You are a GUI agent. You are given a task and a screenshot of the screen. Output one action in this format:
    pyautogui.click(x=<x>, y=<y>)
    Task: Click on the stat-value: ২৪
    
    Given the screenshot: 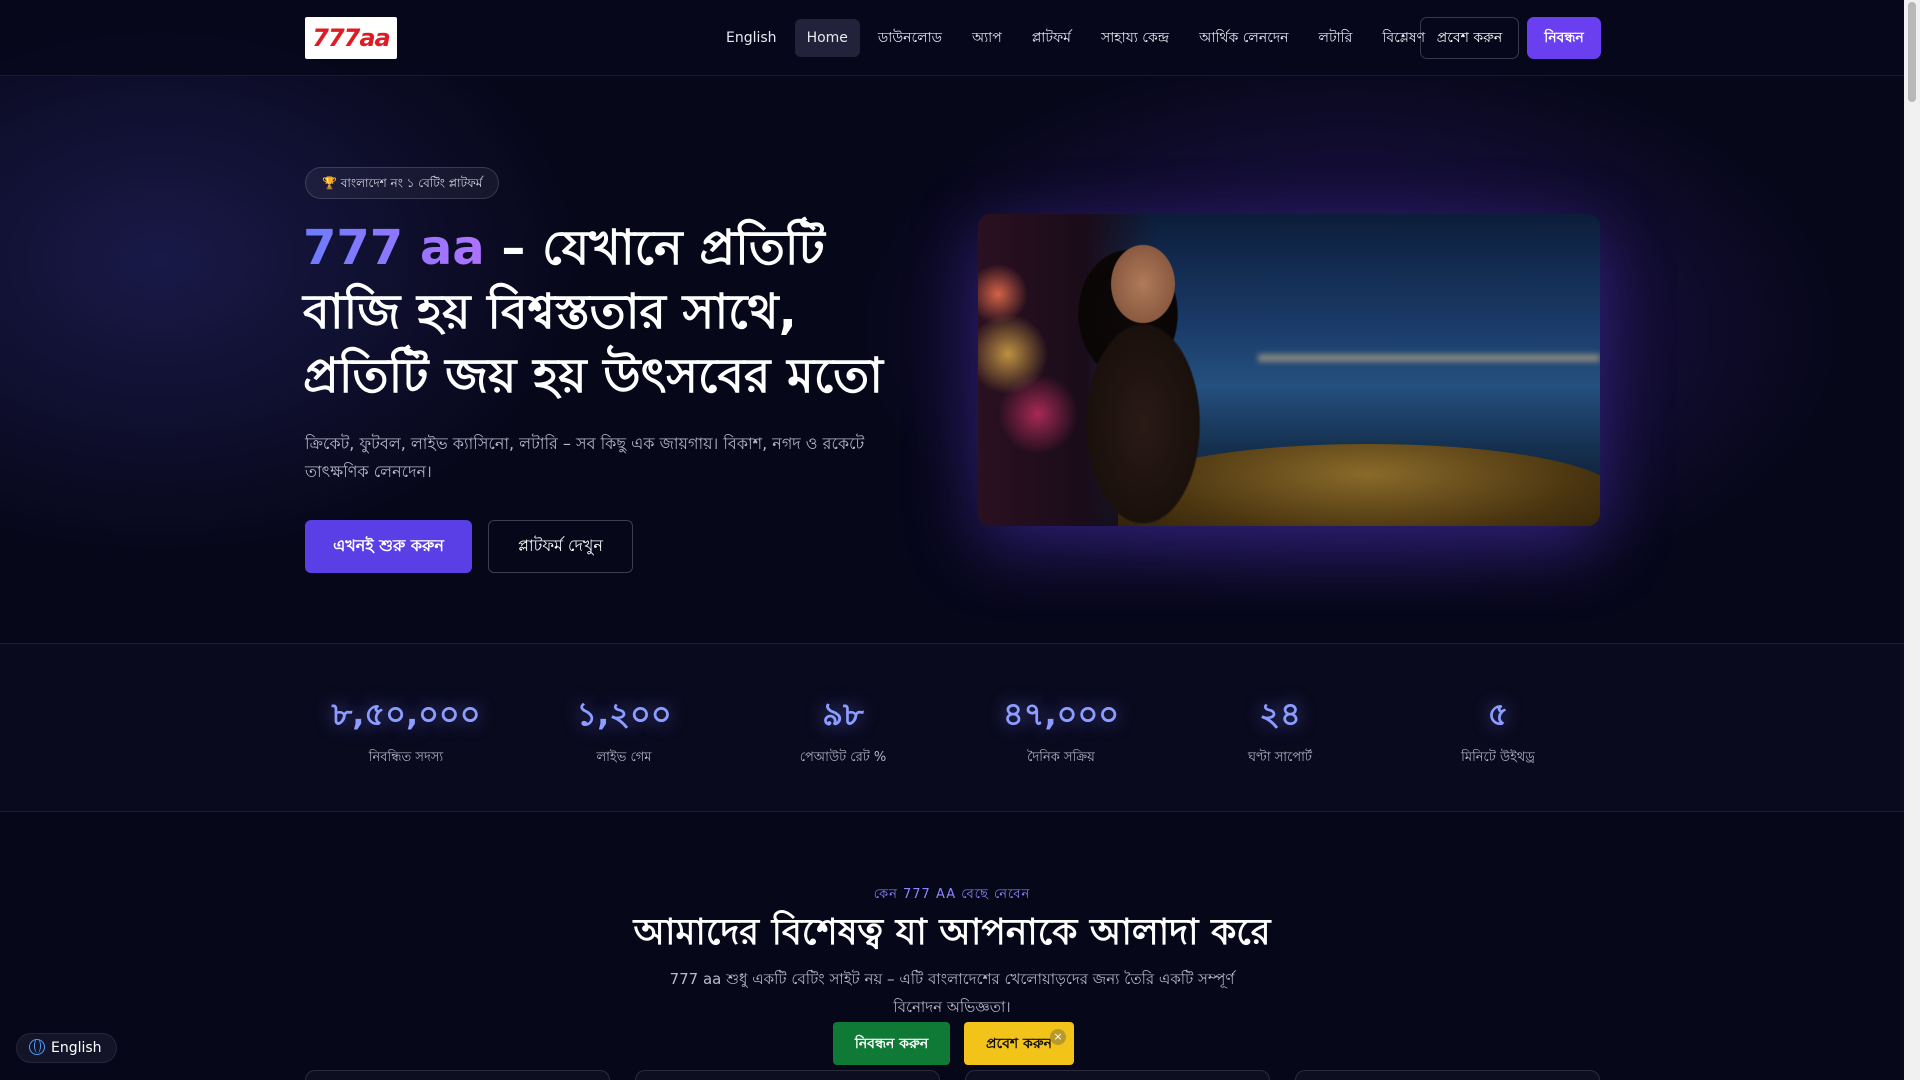 What is the action you would take?
    pyautogui.click(x=1280, y=714)
    